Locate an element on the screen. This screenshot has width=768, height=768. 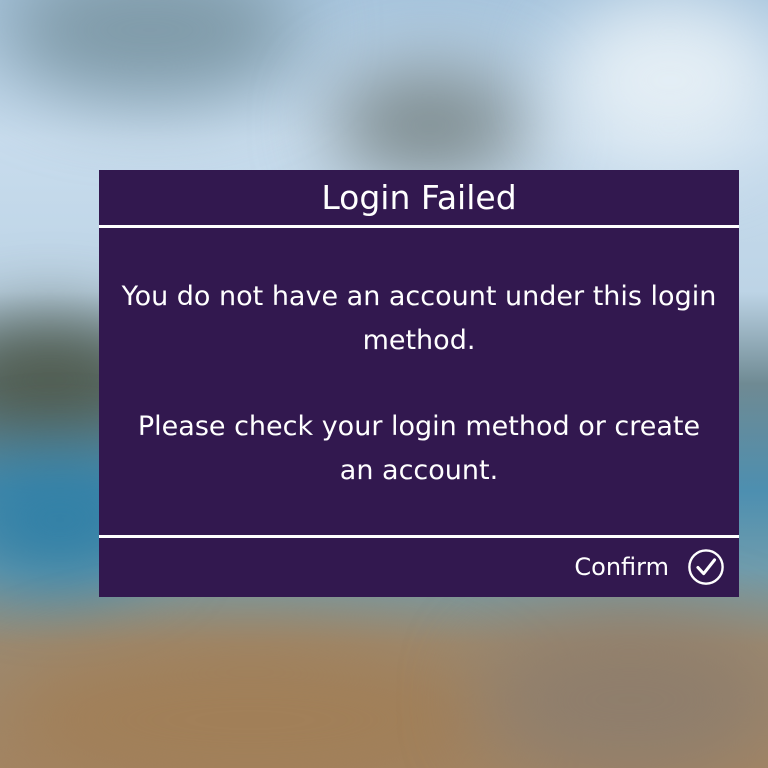
title-divider is located at coordinates (419, 226).